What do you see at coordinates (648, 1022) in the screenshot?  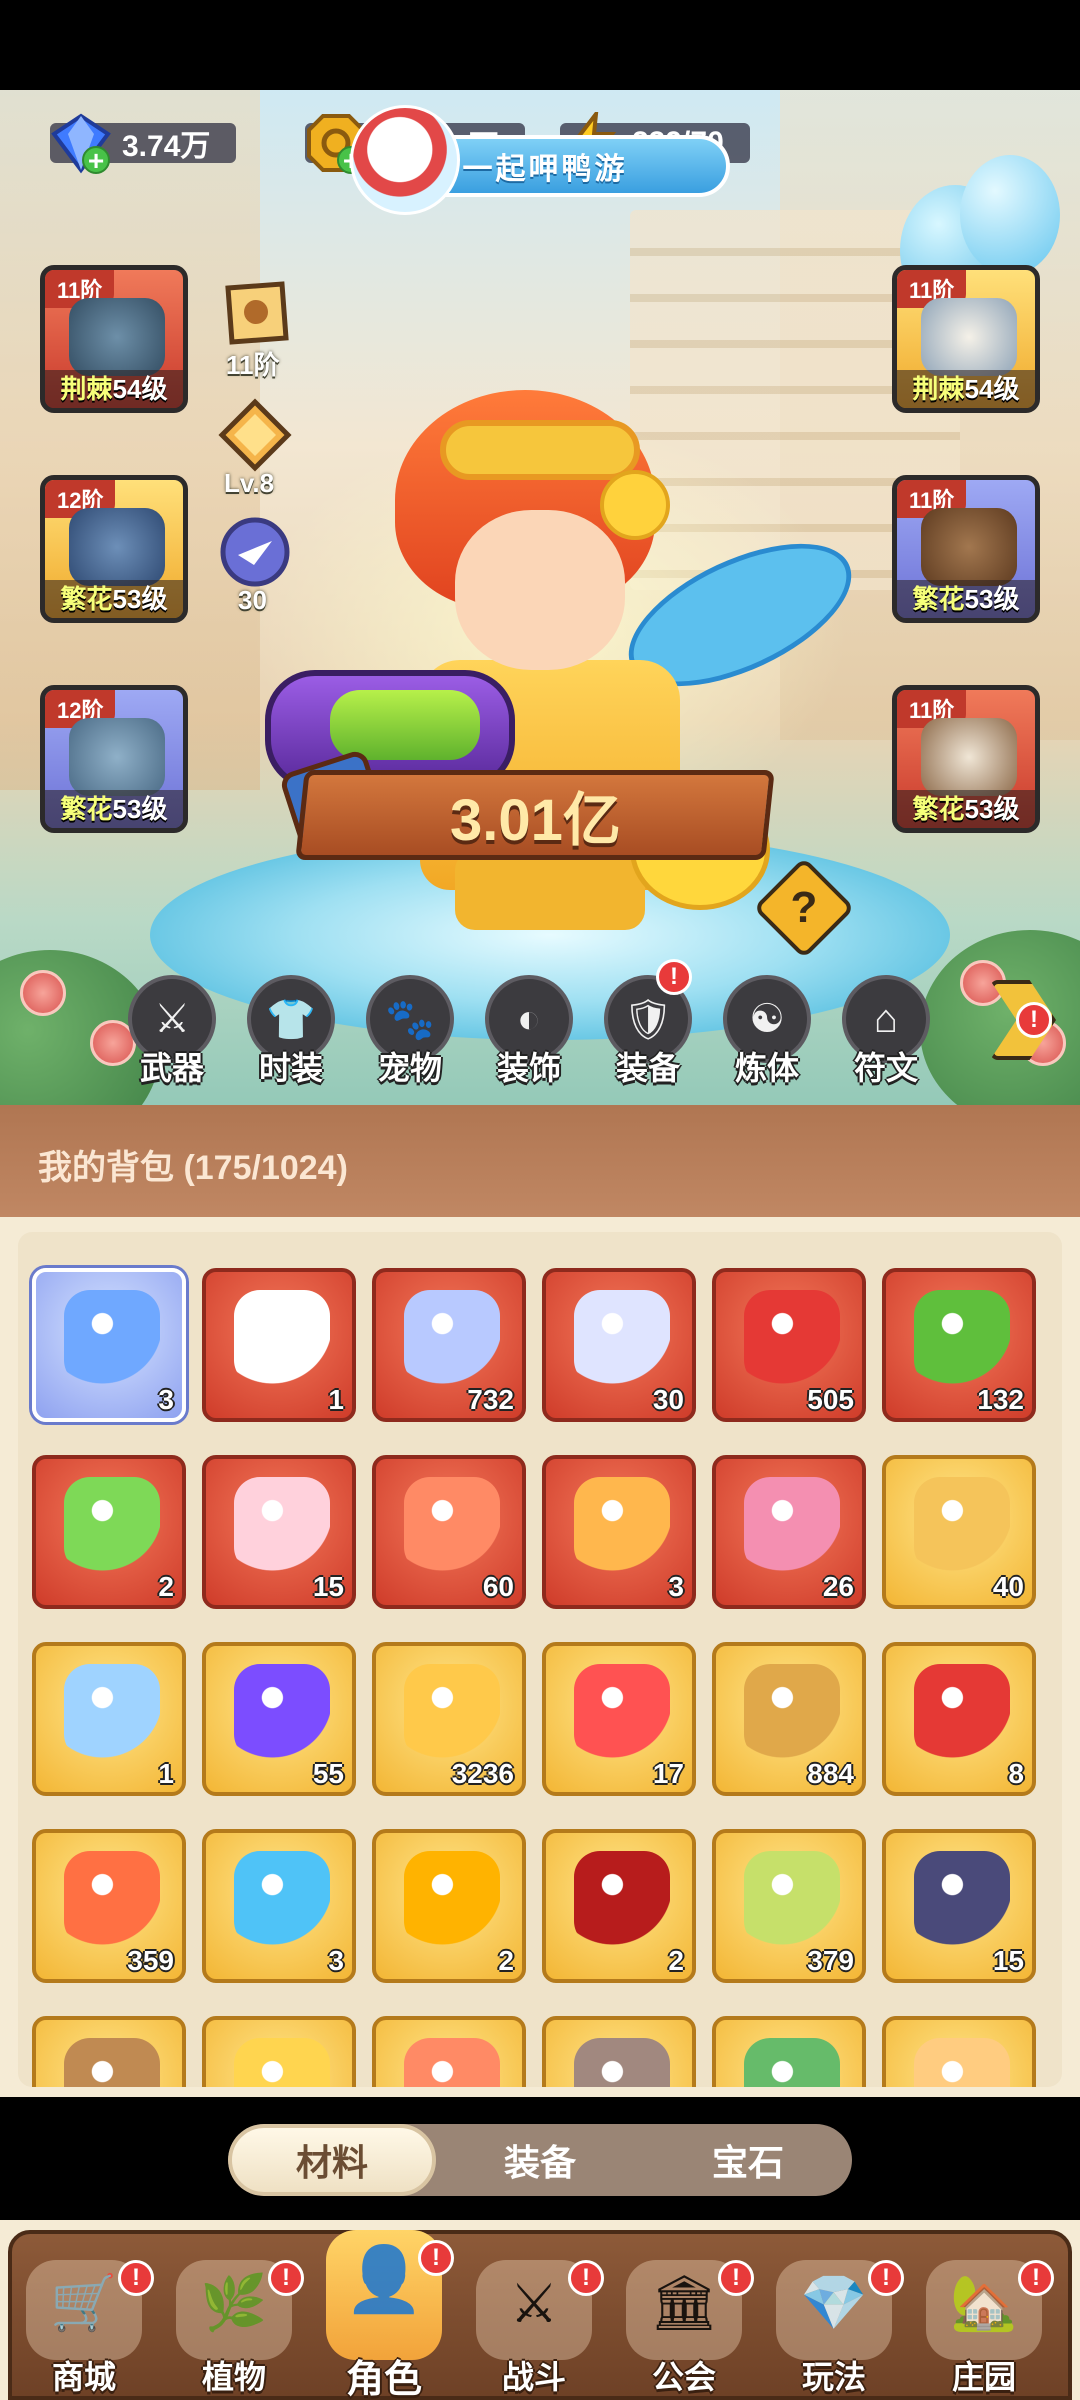 I see `role-tab-equipment: 🛡 装备 !` at bounding box center [648, 1022].